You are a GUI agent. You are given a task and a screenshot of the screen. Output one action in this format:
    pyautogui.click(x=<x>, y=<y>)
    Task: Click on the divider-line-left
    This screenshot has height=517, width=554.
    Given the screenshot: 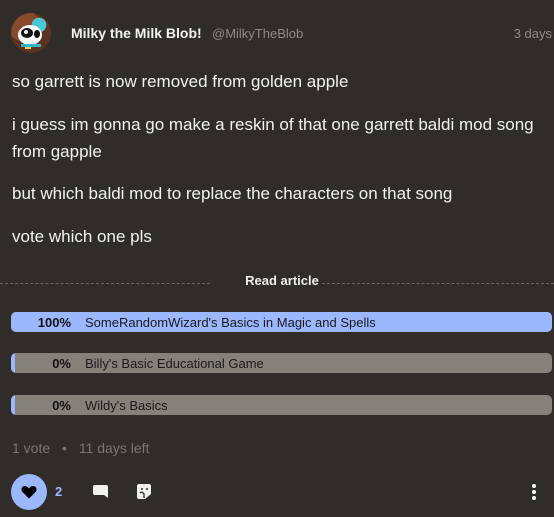 What is the action you would take?
    pyautogui.click(x=105, y=283)
    